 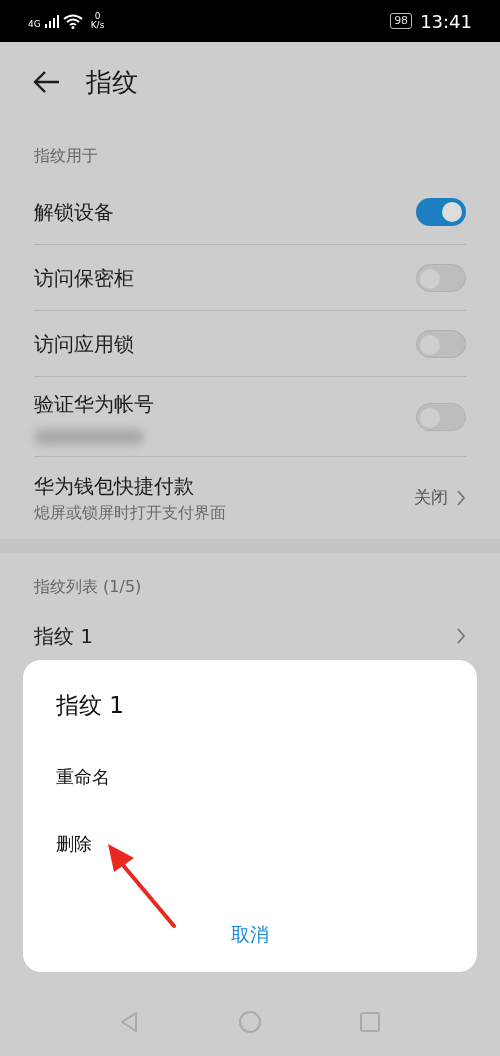 What do you see at coordinates (250, 843) in the screenshot?
I see `menu-option: 删除` at bounding box center [250, 843].